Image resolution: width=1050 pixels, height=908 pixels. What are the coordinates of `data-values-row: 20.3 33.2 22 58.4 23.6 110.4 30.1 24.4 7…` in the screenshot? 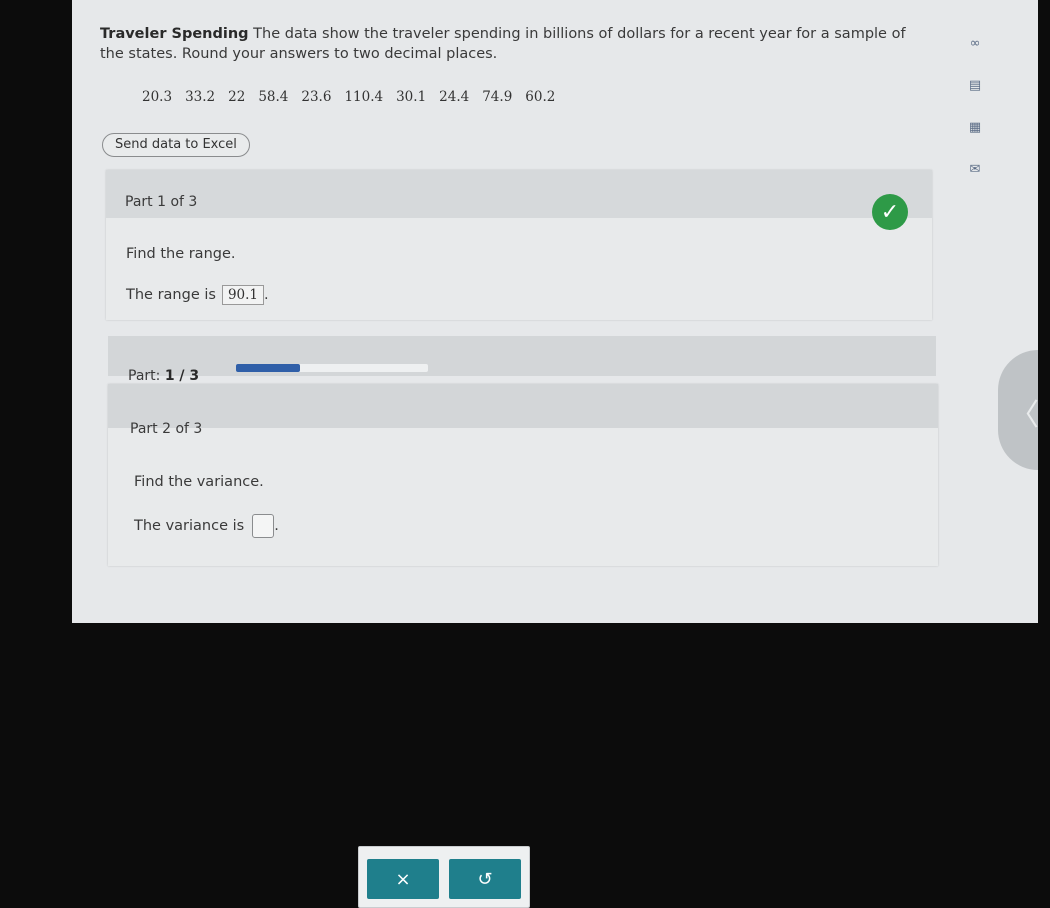 It's located at (402, 97).